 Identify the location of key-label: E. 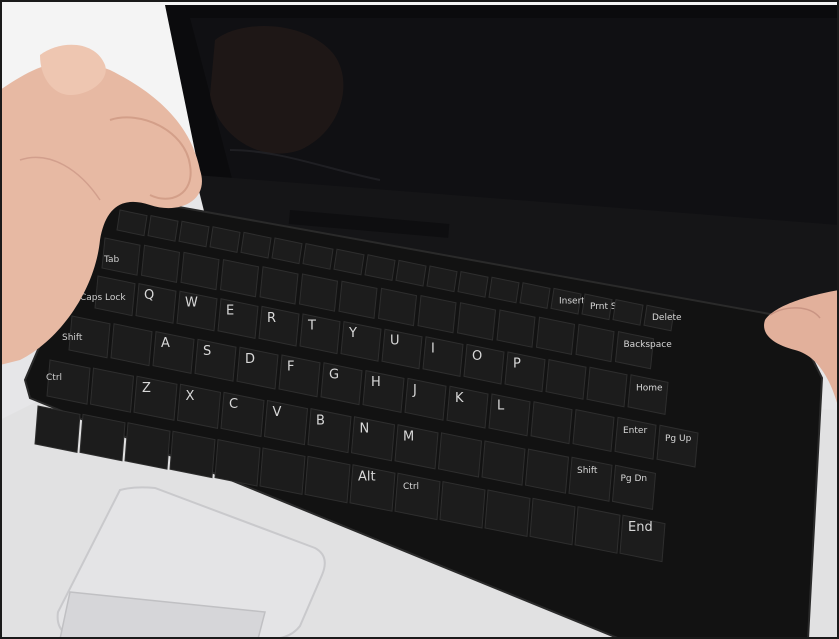
(230, 310).